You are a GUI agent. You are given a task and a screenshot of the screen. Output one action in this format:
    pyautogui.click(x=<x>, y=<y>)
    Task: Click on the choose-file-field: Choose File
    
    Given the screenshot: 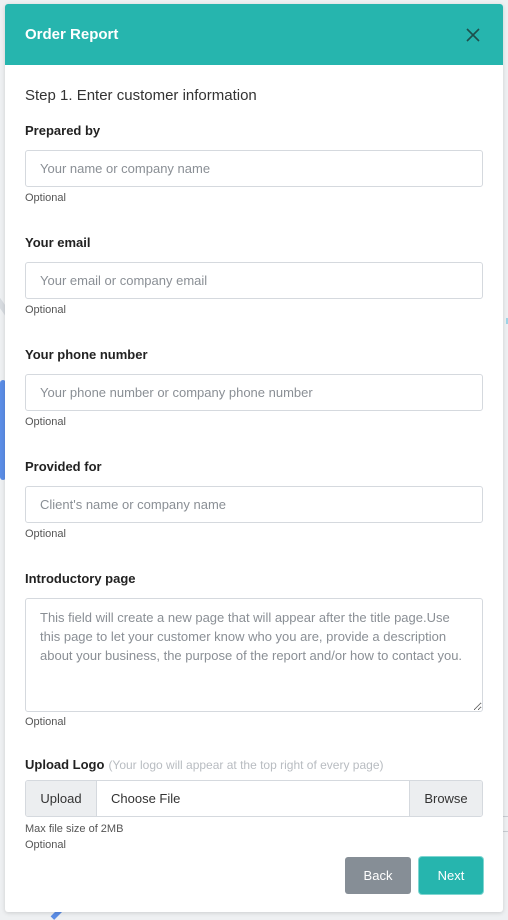 What is the action you would take?
    pyautogui.click(x=253, y=798)
    